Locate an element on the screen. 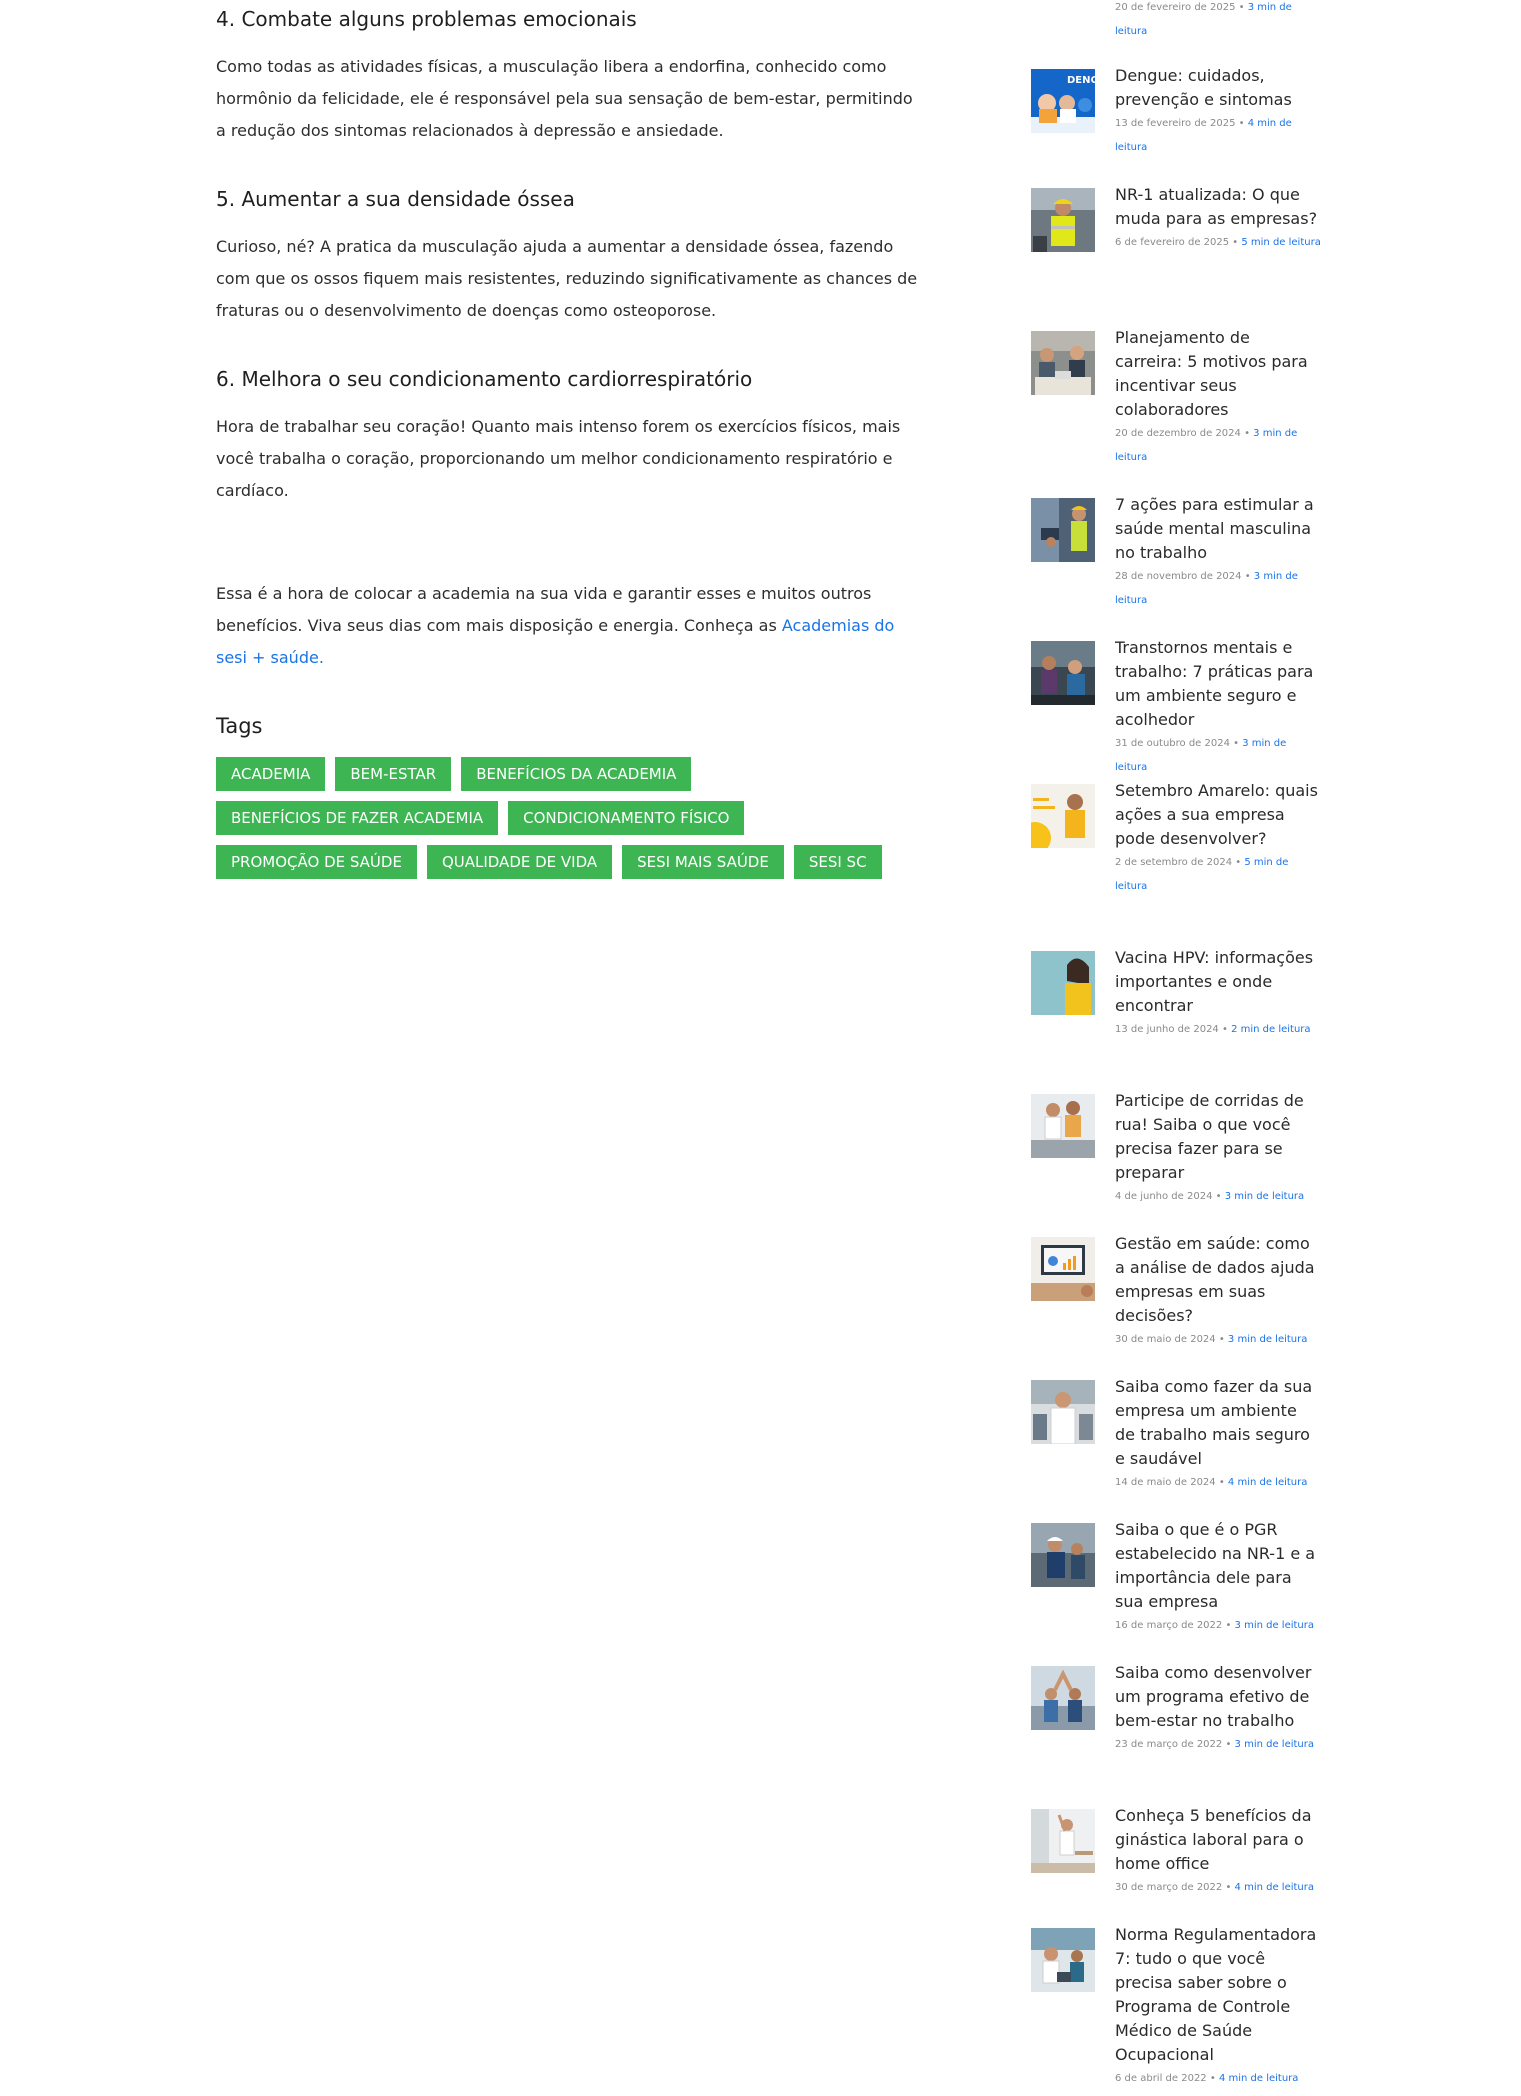  post-date: 20 de fevereiro de 2025 is located at coordinates (1175, 7).